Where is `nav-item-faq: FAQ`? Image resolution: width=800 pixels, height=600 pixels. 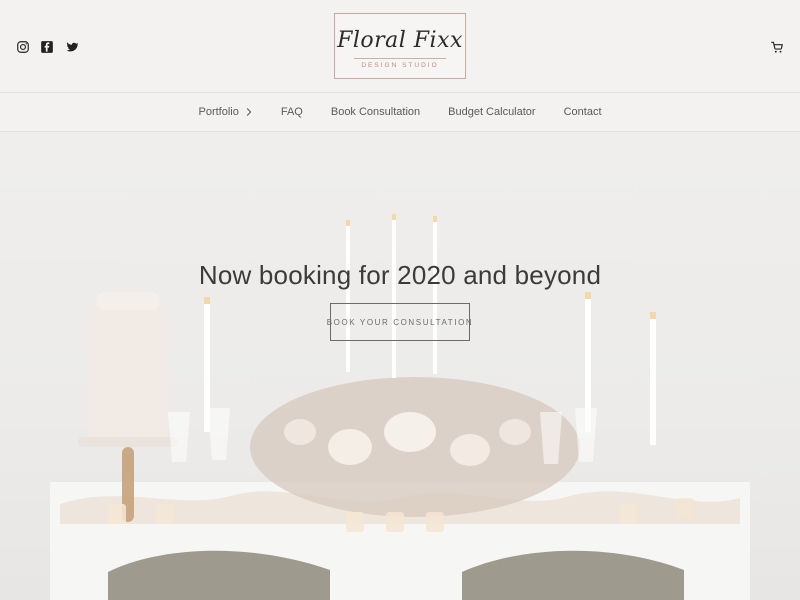 nav-item-faq: FAQ is located at coordinates (292, 112).